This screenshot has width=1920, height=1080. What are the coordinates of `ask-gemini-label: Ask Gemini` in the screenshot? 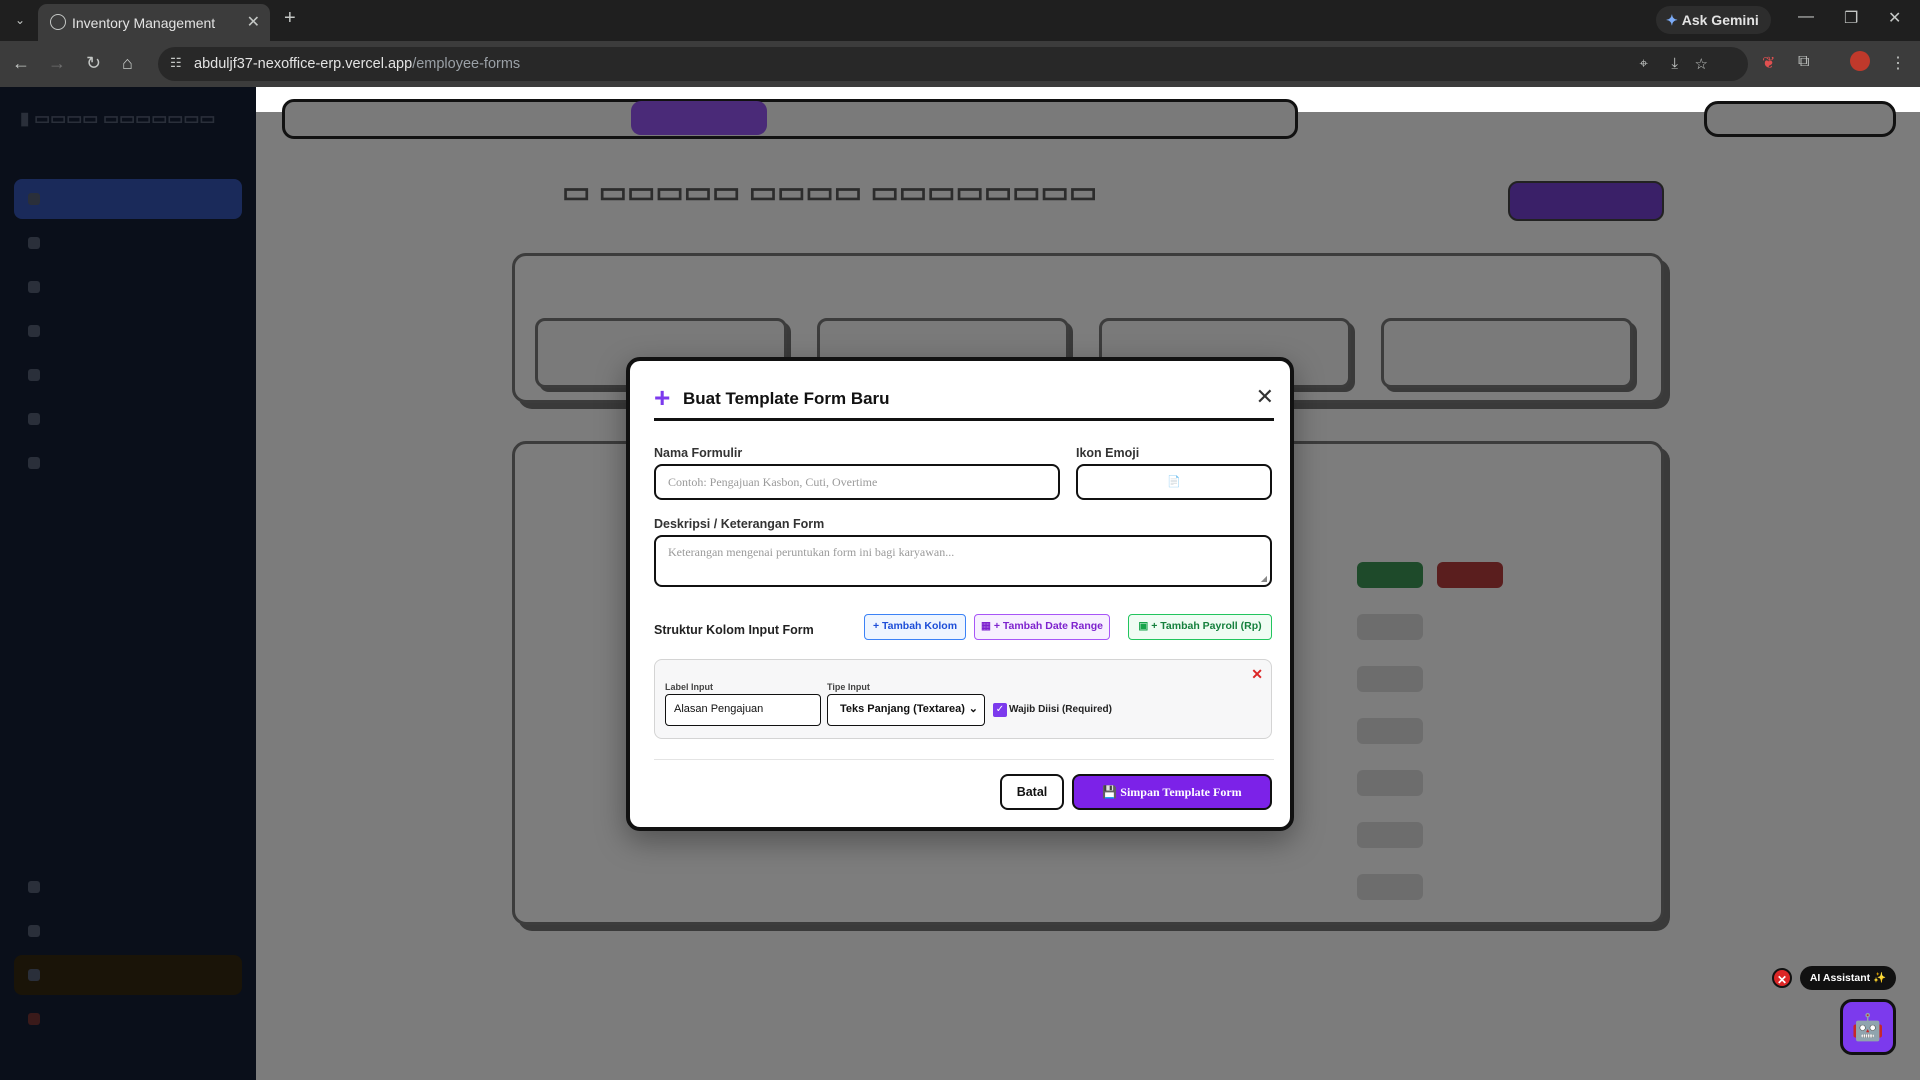 It's located at (1720, 20).